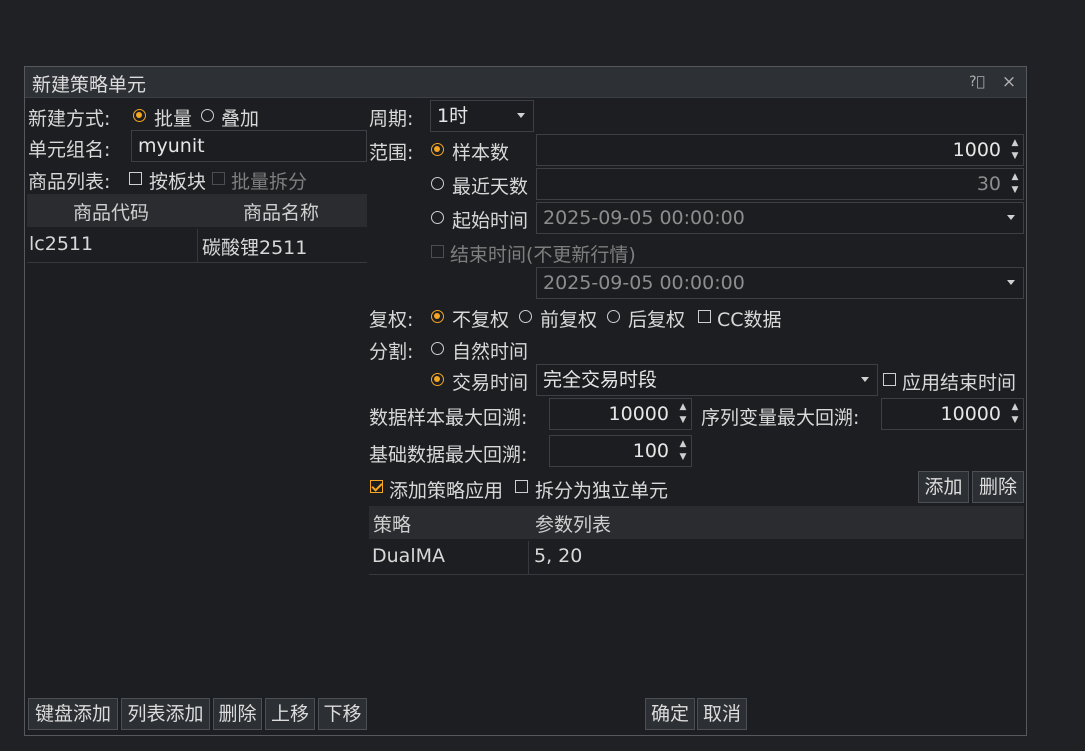 The image size is (1085, 751). I want to click on product-name-header: 商品名称, so click(281, 211).